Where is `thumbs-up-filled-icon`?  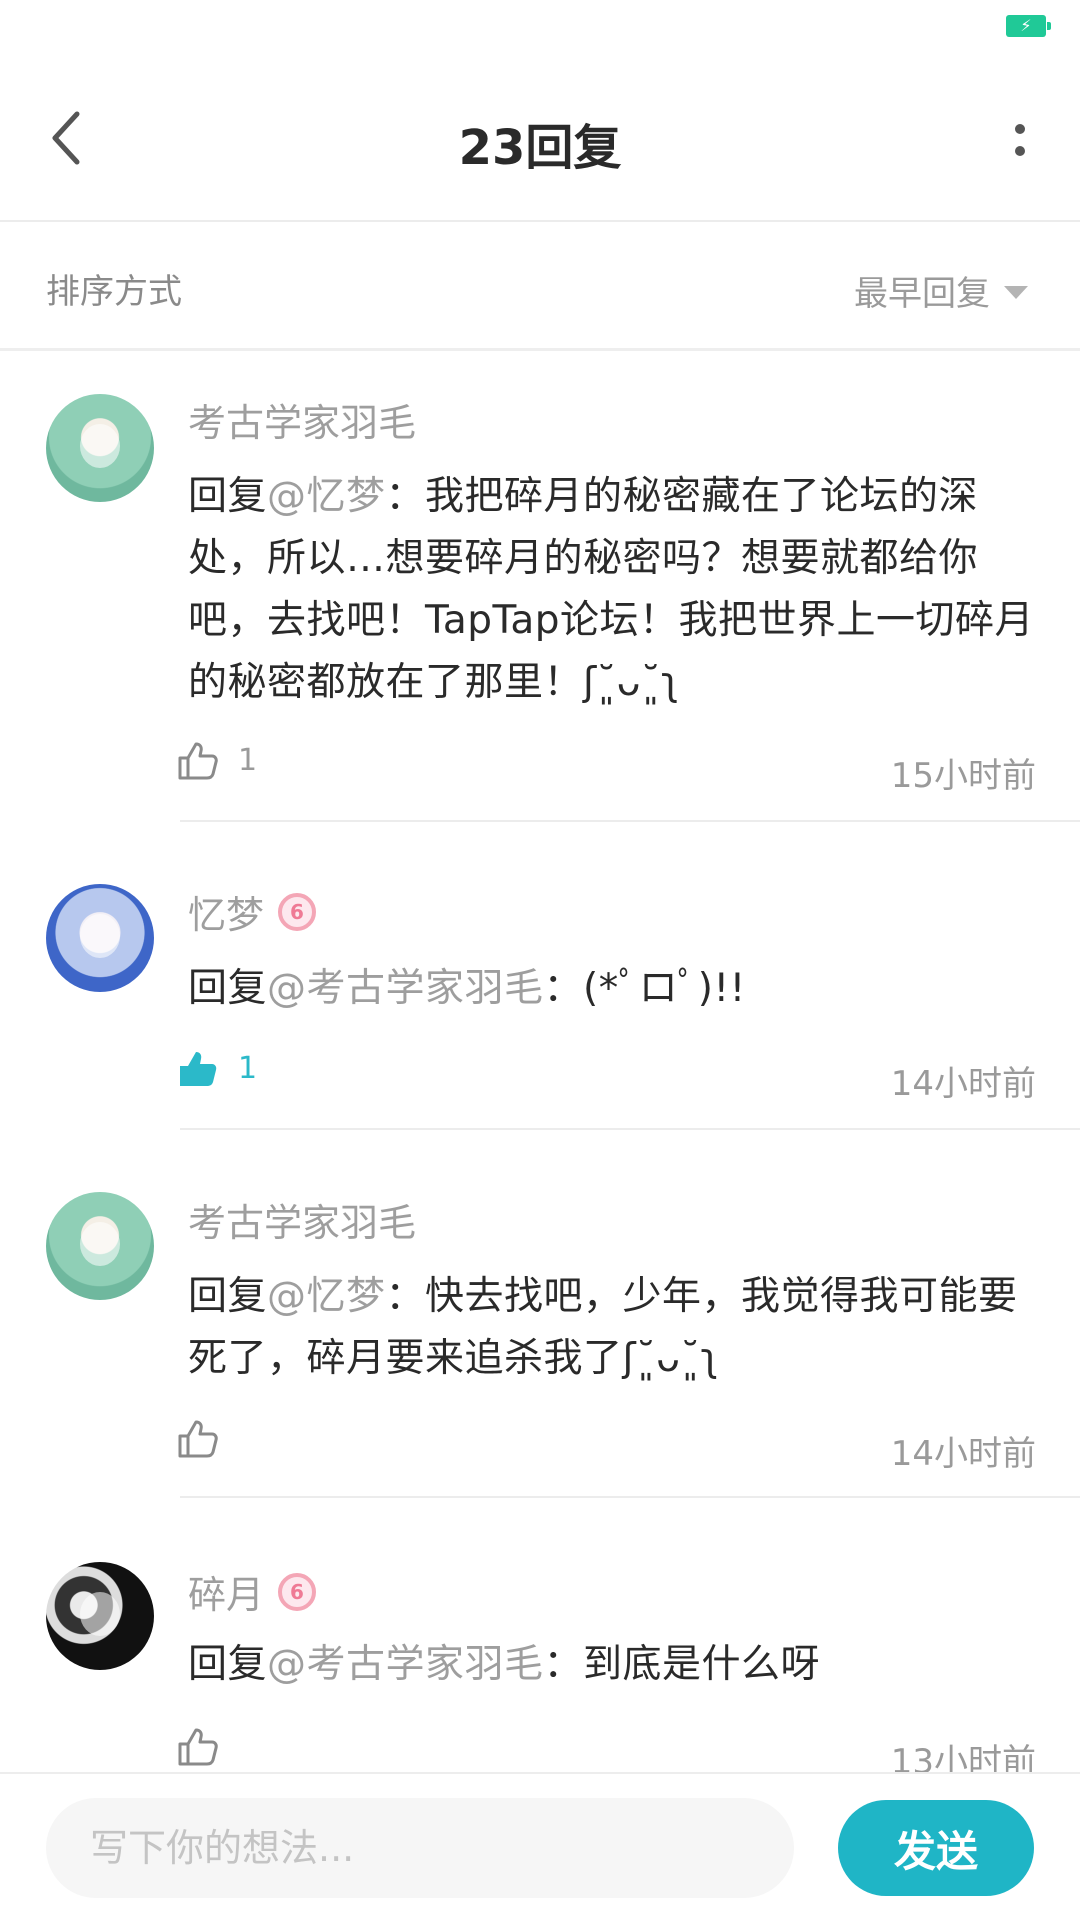
thumbs-up-filled-icon is located at coordinates (198, 1069).